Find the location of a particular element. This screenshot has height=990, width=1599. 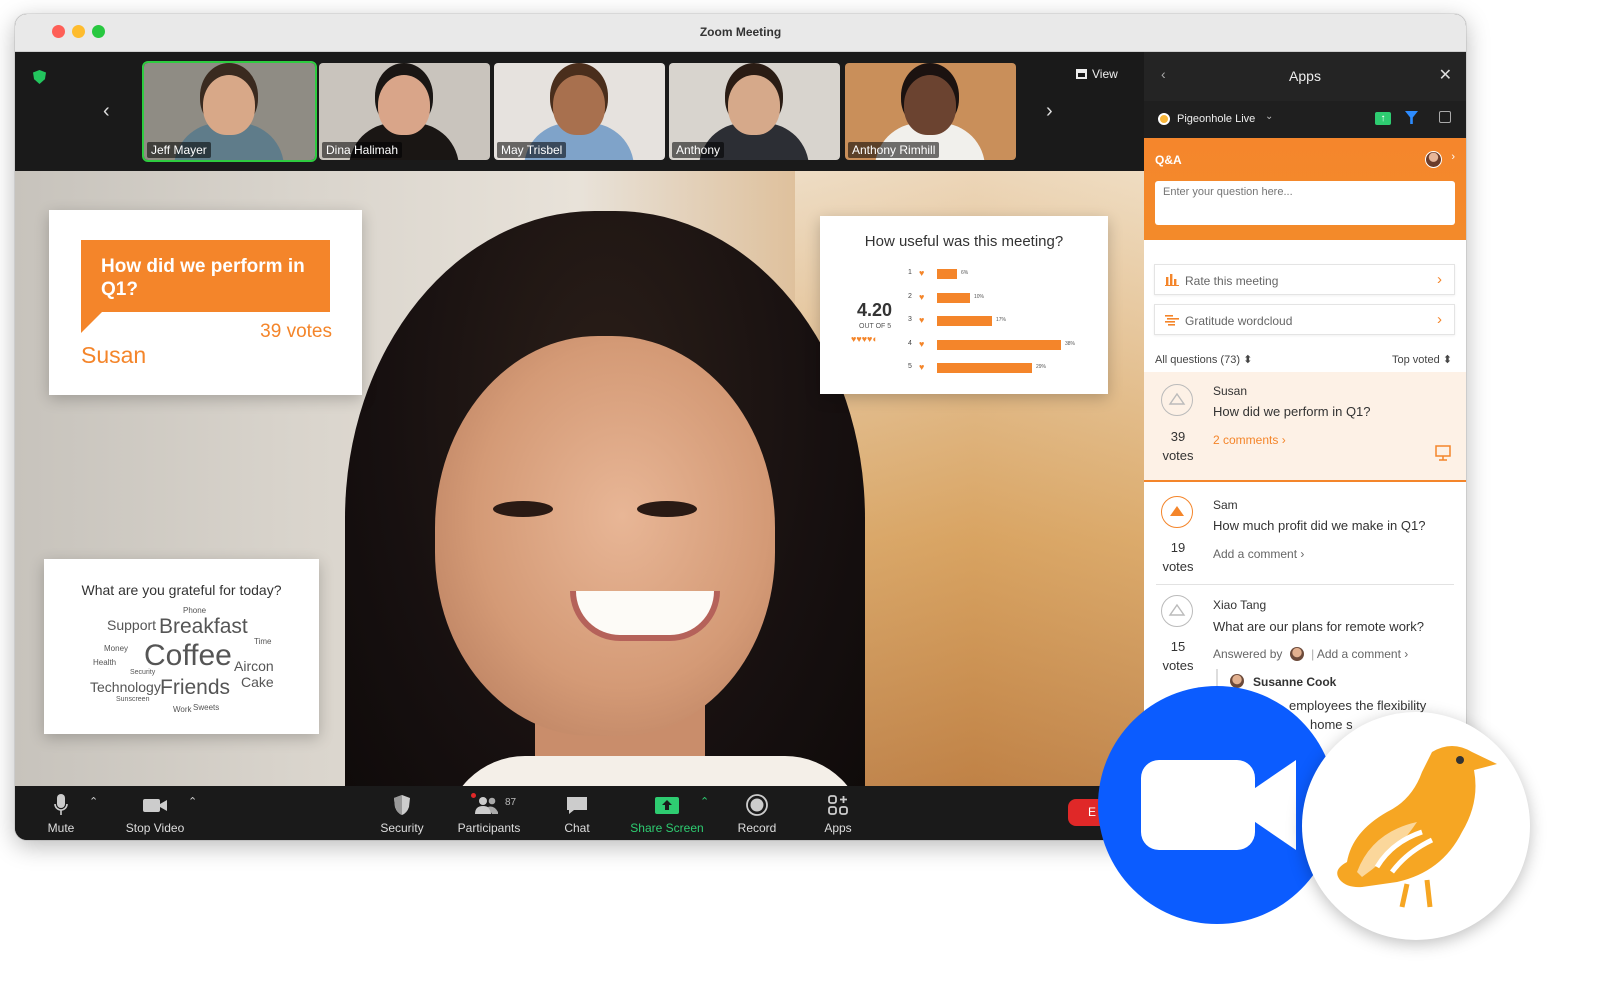

user-avatar is located at coordinates (1433, 159).